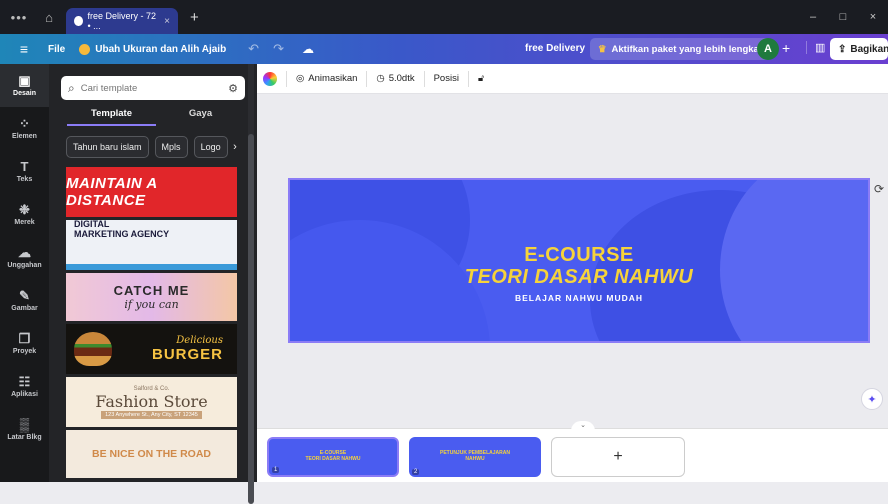  What do you see at coordinates (446, 78) in the screenshot?
I see `position-button: Posisi` at bounding box center [446, 78].